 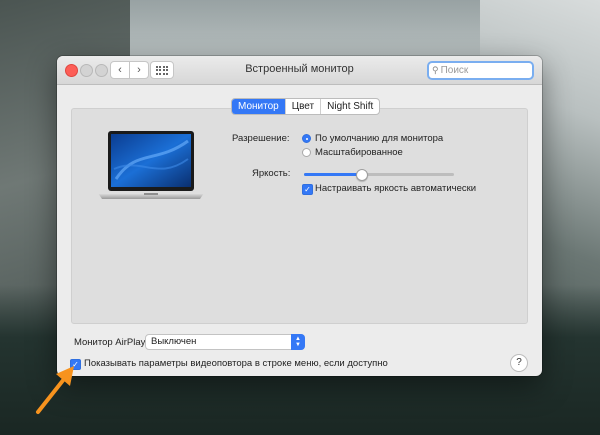 I want to click on tab-night-shift: Night Shift, so click(x=349, y=106).